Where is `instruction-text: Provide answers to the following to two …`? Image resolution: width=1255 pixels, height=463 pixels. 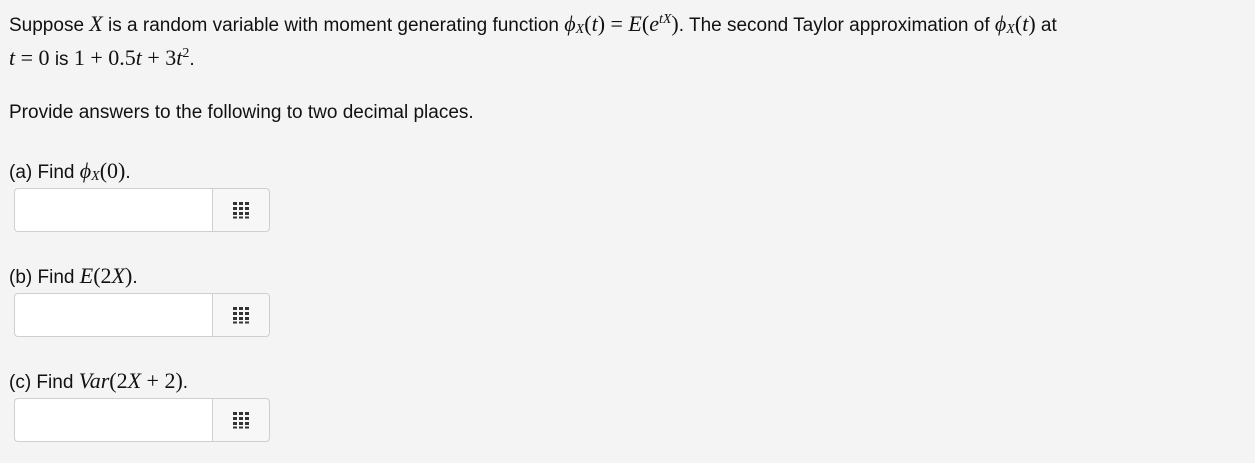 instruction-text: Provide answers to the following to two … is located at coordinates (241, 112).